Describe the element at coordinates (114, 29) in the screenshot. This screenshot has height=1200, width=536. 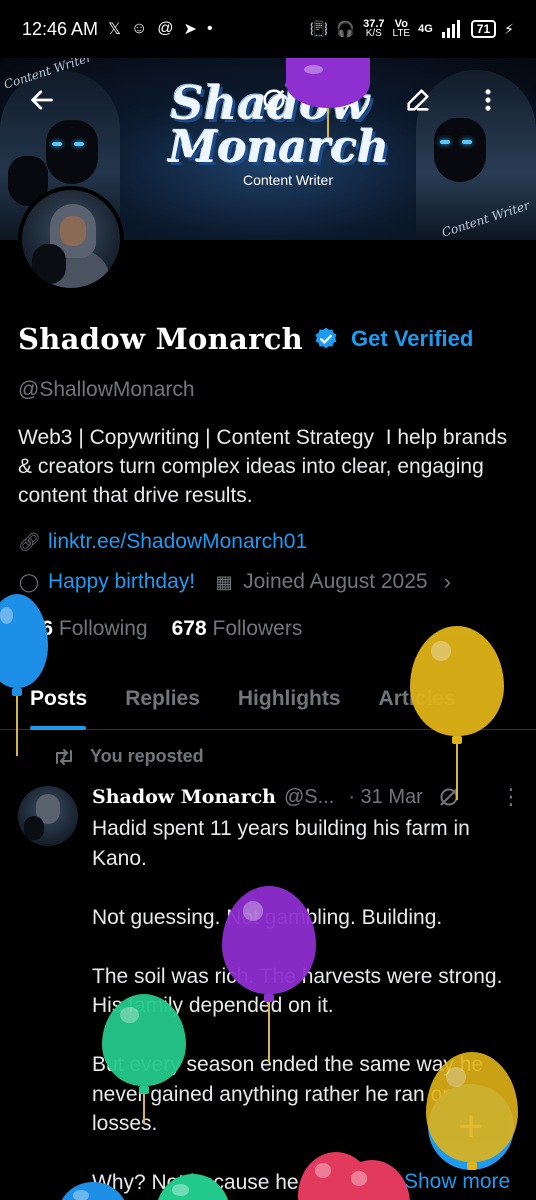
I see `x-app-icon: 𝕏` at that location.